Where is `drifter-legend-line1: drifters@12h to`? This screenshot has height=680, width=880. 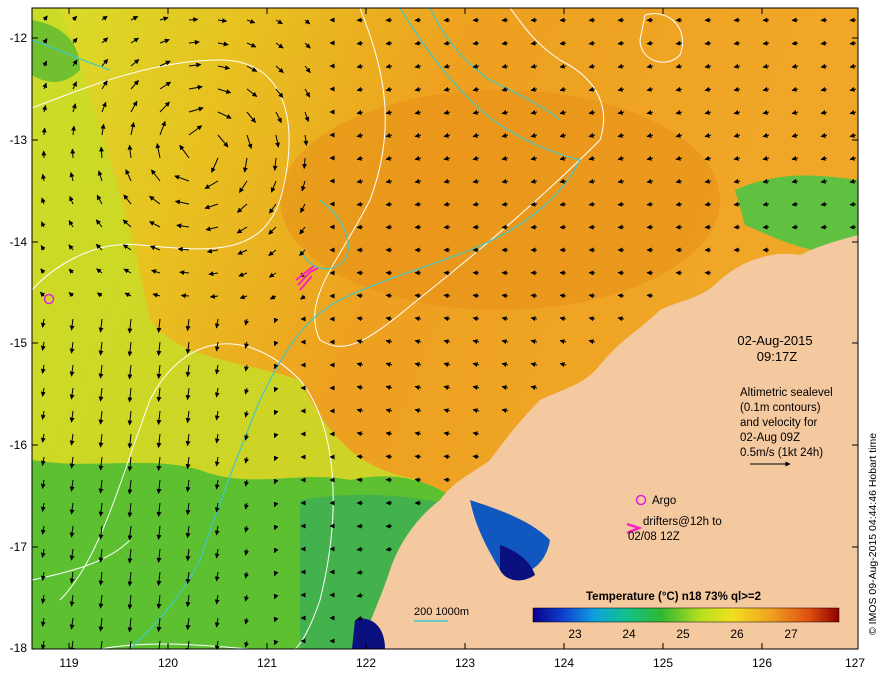
drifter-legend-line1: drifters@12h to is located at coordinates (682, 522).